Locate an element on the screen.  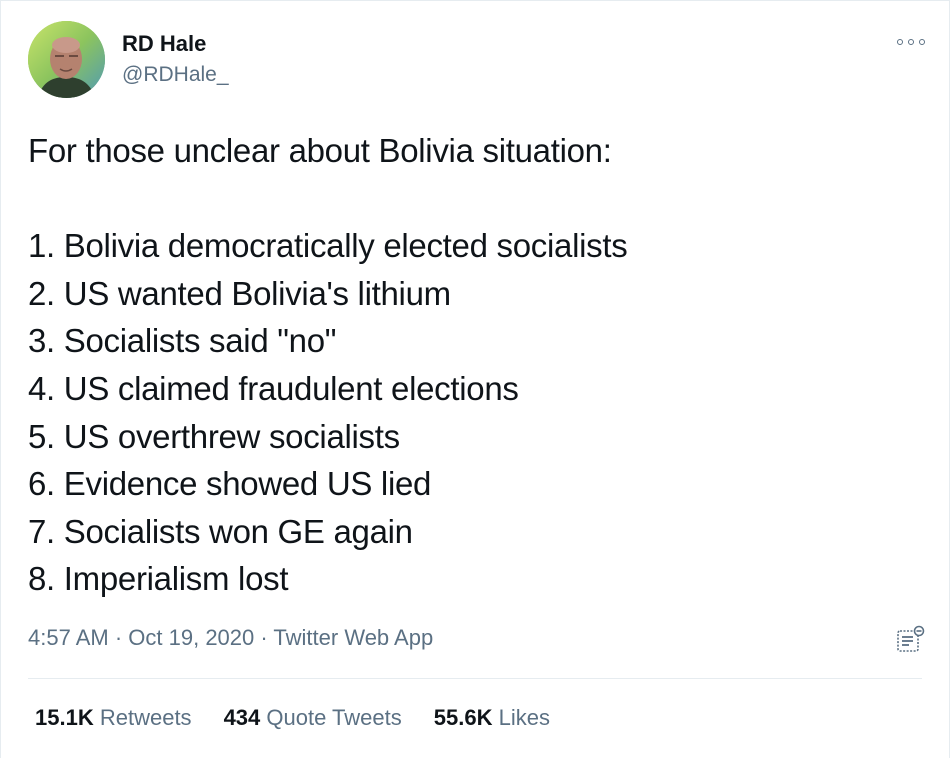
display-name: RD Hale is located at coordinates (164, 44).